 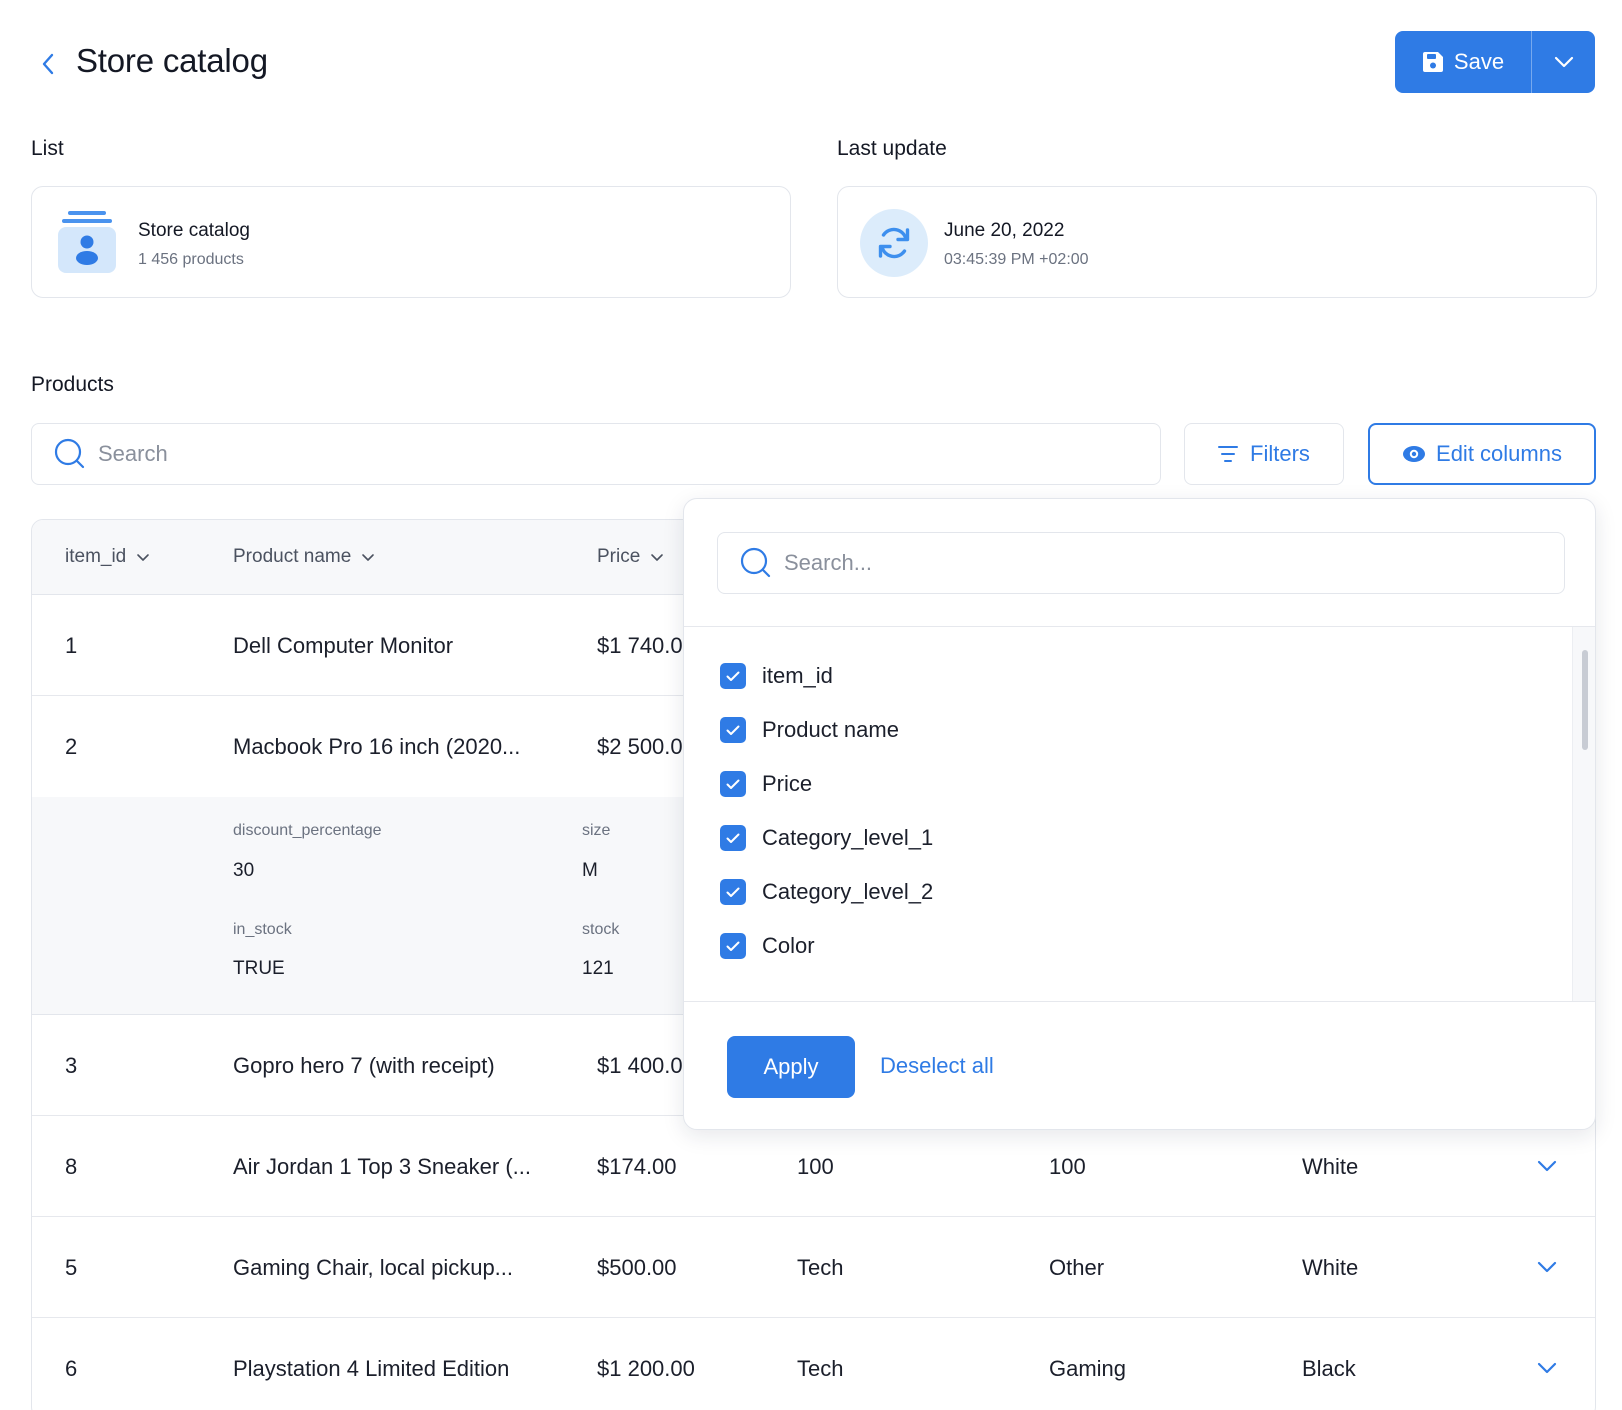 I want to click on filters-button: Filters, so click(x=1264, y=454).